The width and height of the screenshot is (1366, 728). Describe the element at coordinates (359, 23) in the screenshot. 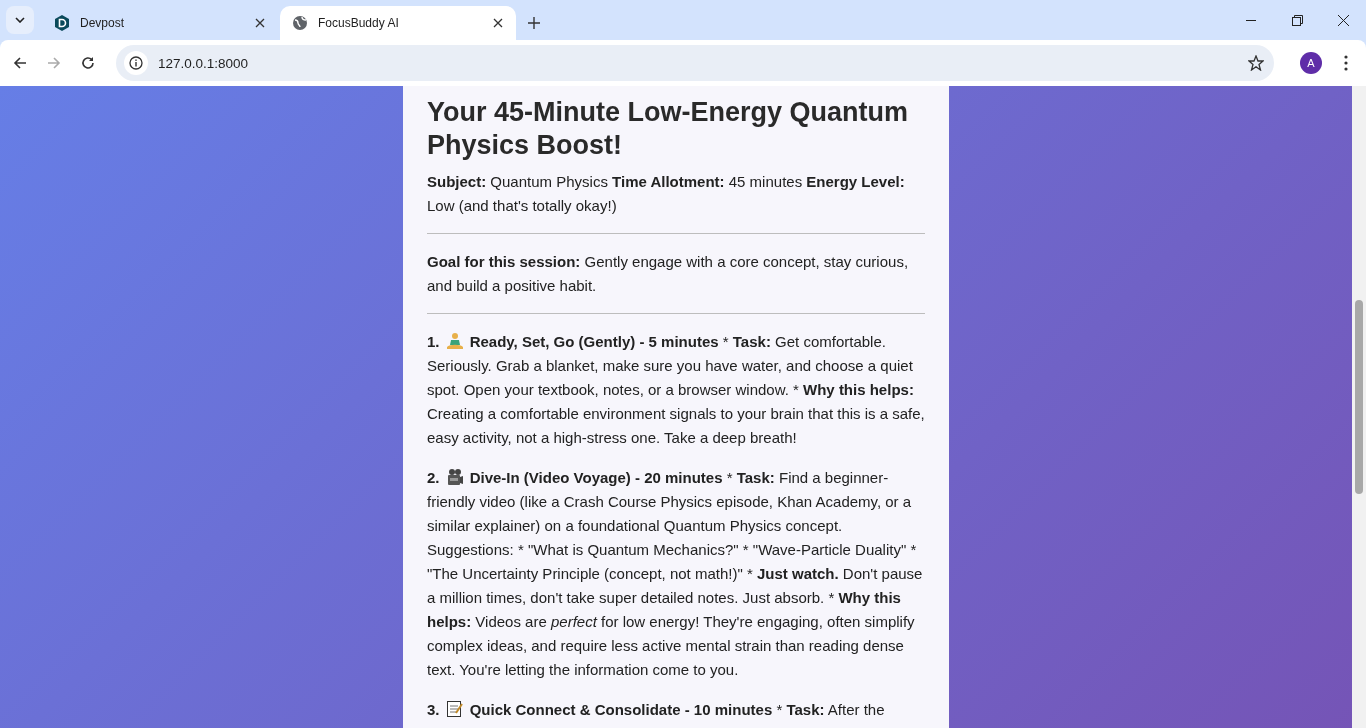

I see `tab-title: FocusBuddy AI` at that location.